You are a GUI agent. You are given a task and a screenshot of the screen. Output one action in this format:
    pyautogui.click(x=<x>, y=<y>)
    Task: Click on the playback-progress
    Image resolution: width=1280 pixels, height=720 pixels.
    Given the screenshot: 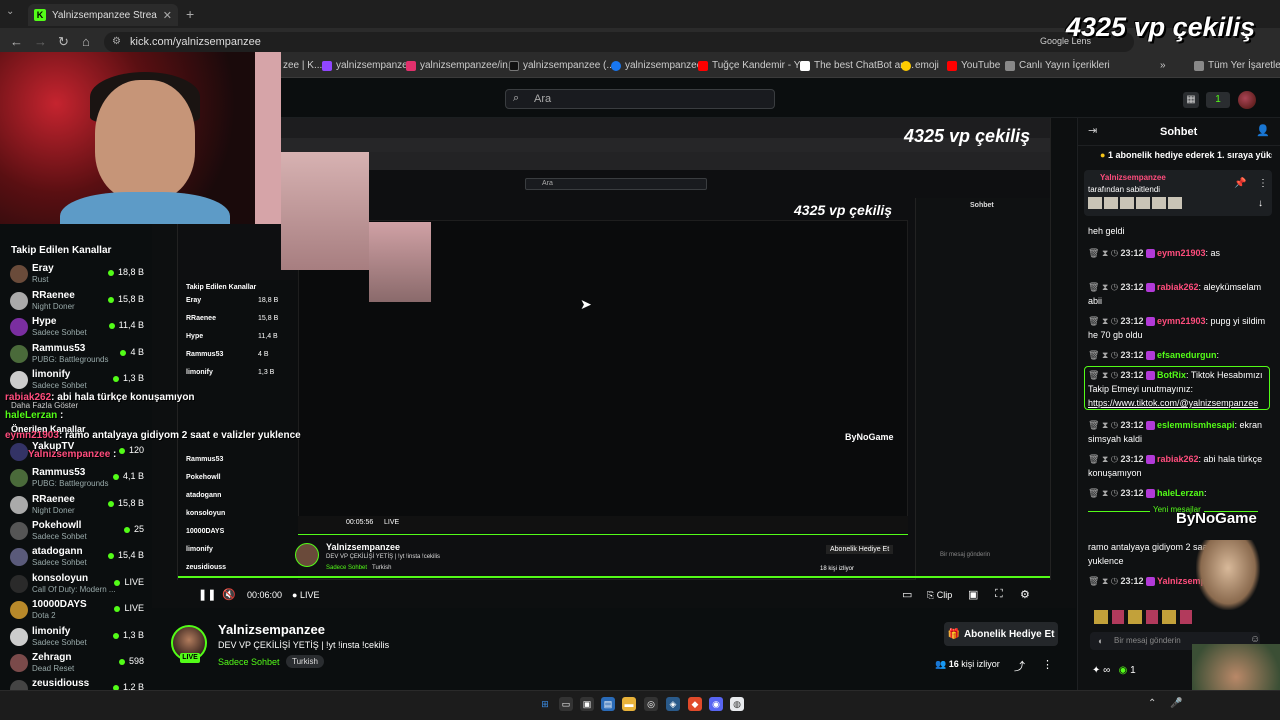 What is the action you would take?
    pyautogui.click(x=614, y=577)
    